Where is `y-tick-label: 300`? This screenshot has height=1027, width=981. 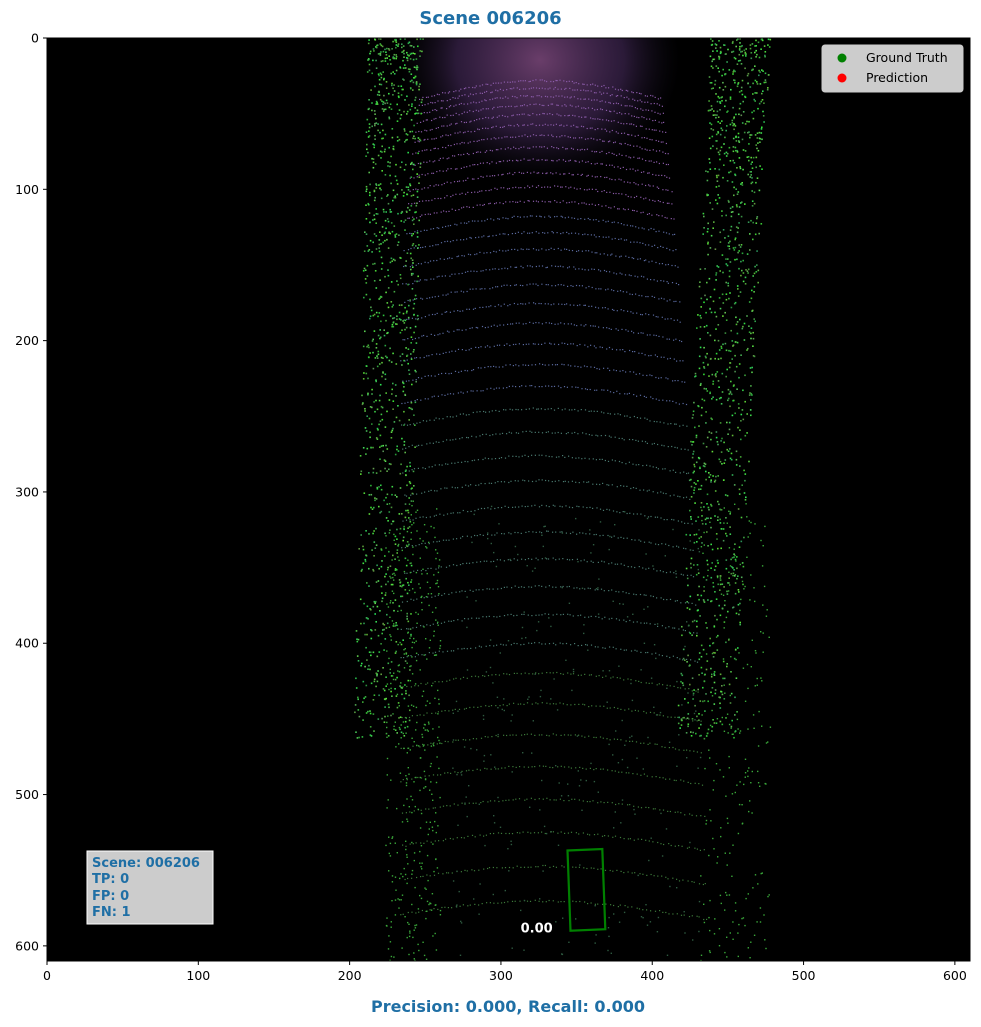
y-tick-label: 300 is located at coordinates (27, 491).